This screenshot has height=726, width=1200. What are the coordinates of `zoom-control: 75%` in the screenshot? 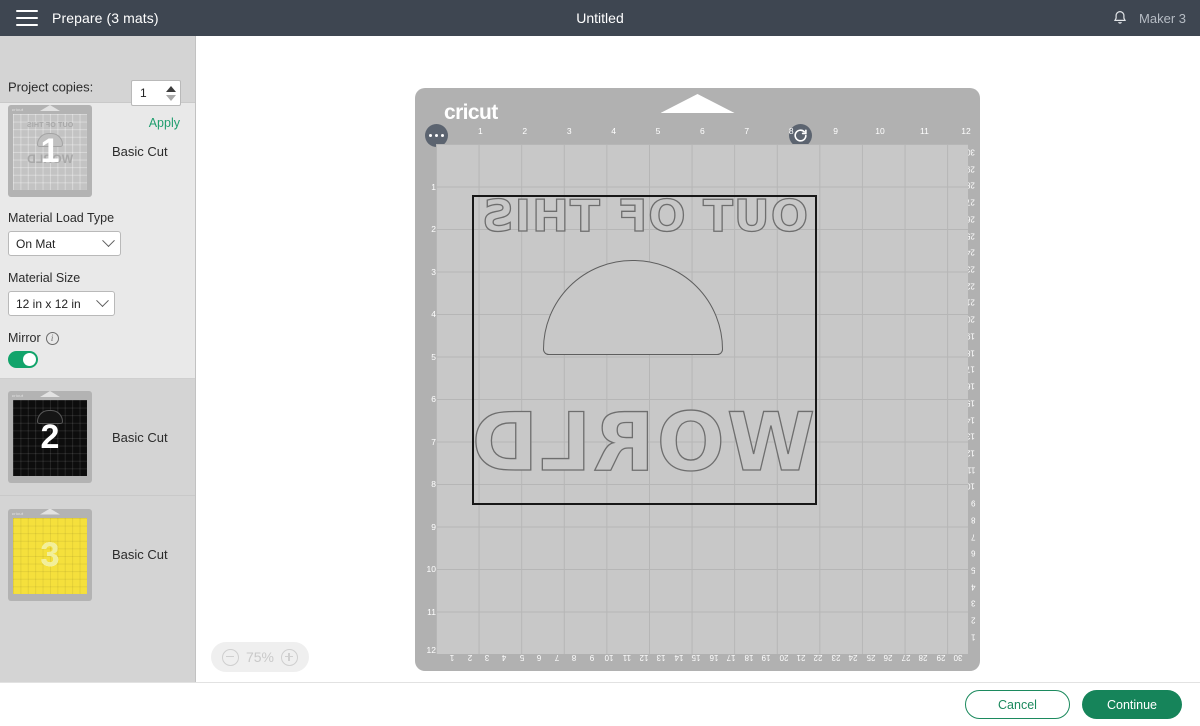 It's located at (260, 657).